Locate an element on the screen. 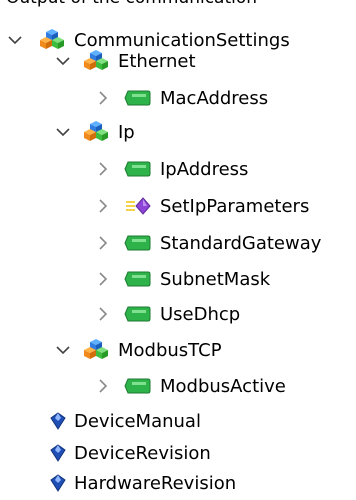 The height and width of the screenshot is (500, 356). tree-node-ip: Ip is located at coordinates (94, 132).